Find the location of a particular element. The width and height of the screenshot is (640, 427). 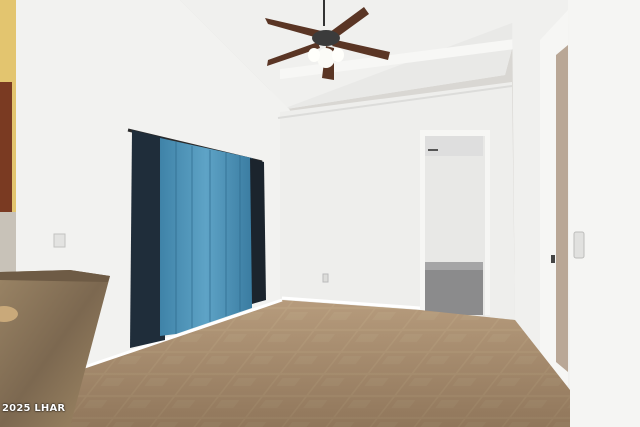

outlet-icon is located at coordinates (325, 278).